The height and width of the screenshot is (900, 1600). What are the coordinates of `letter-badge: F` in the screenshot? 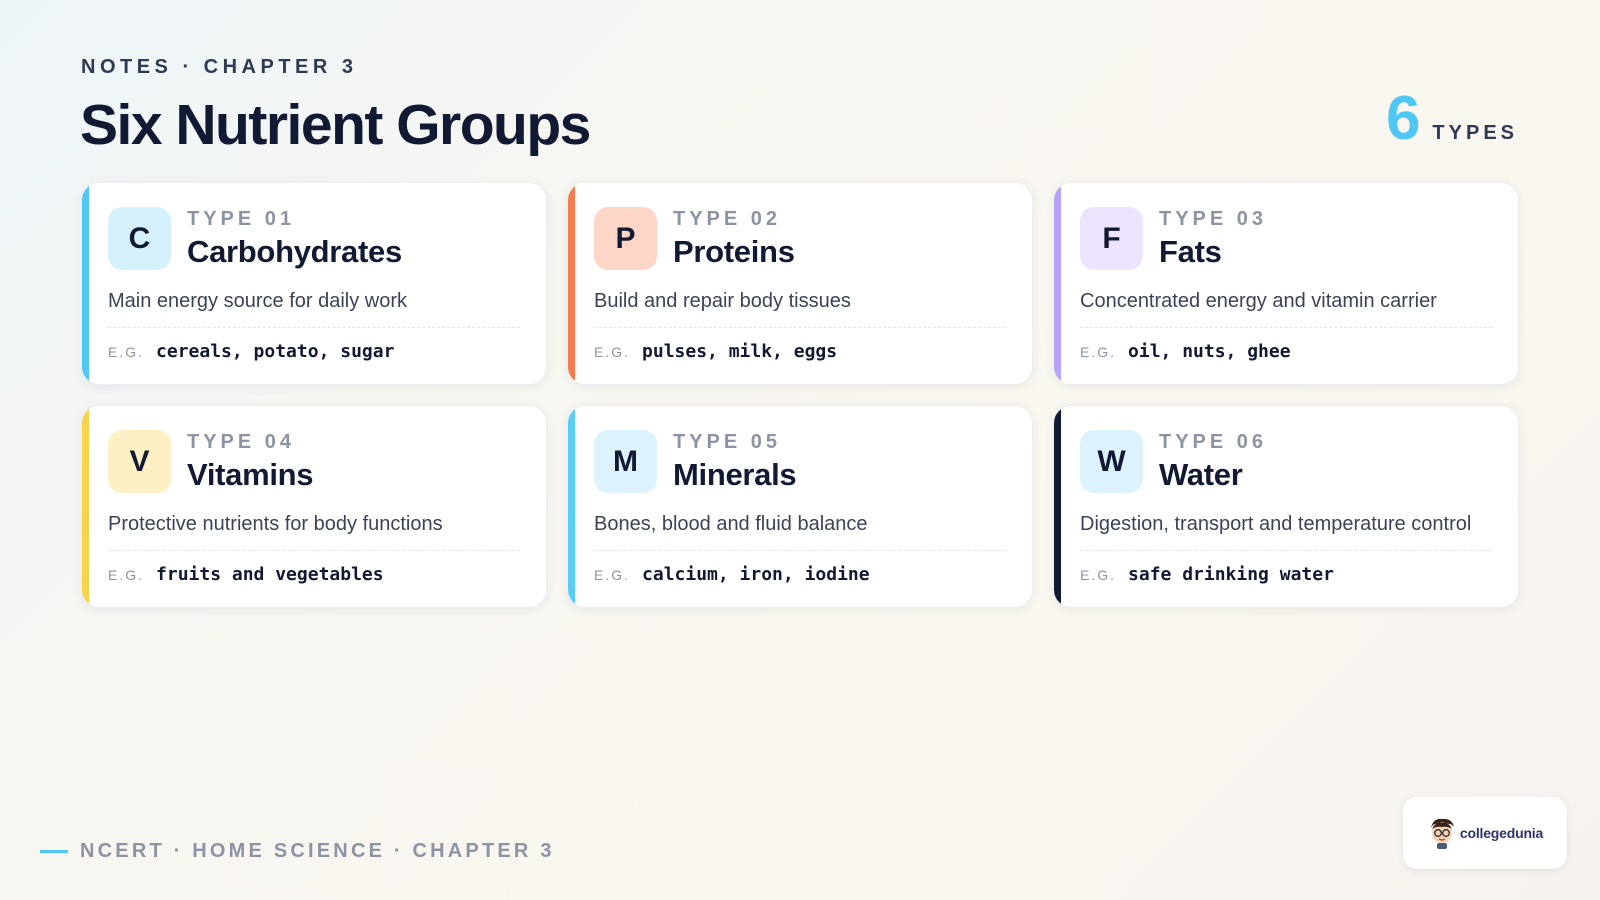 It's located at (1111, 238).